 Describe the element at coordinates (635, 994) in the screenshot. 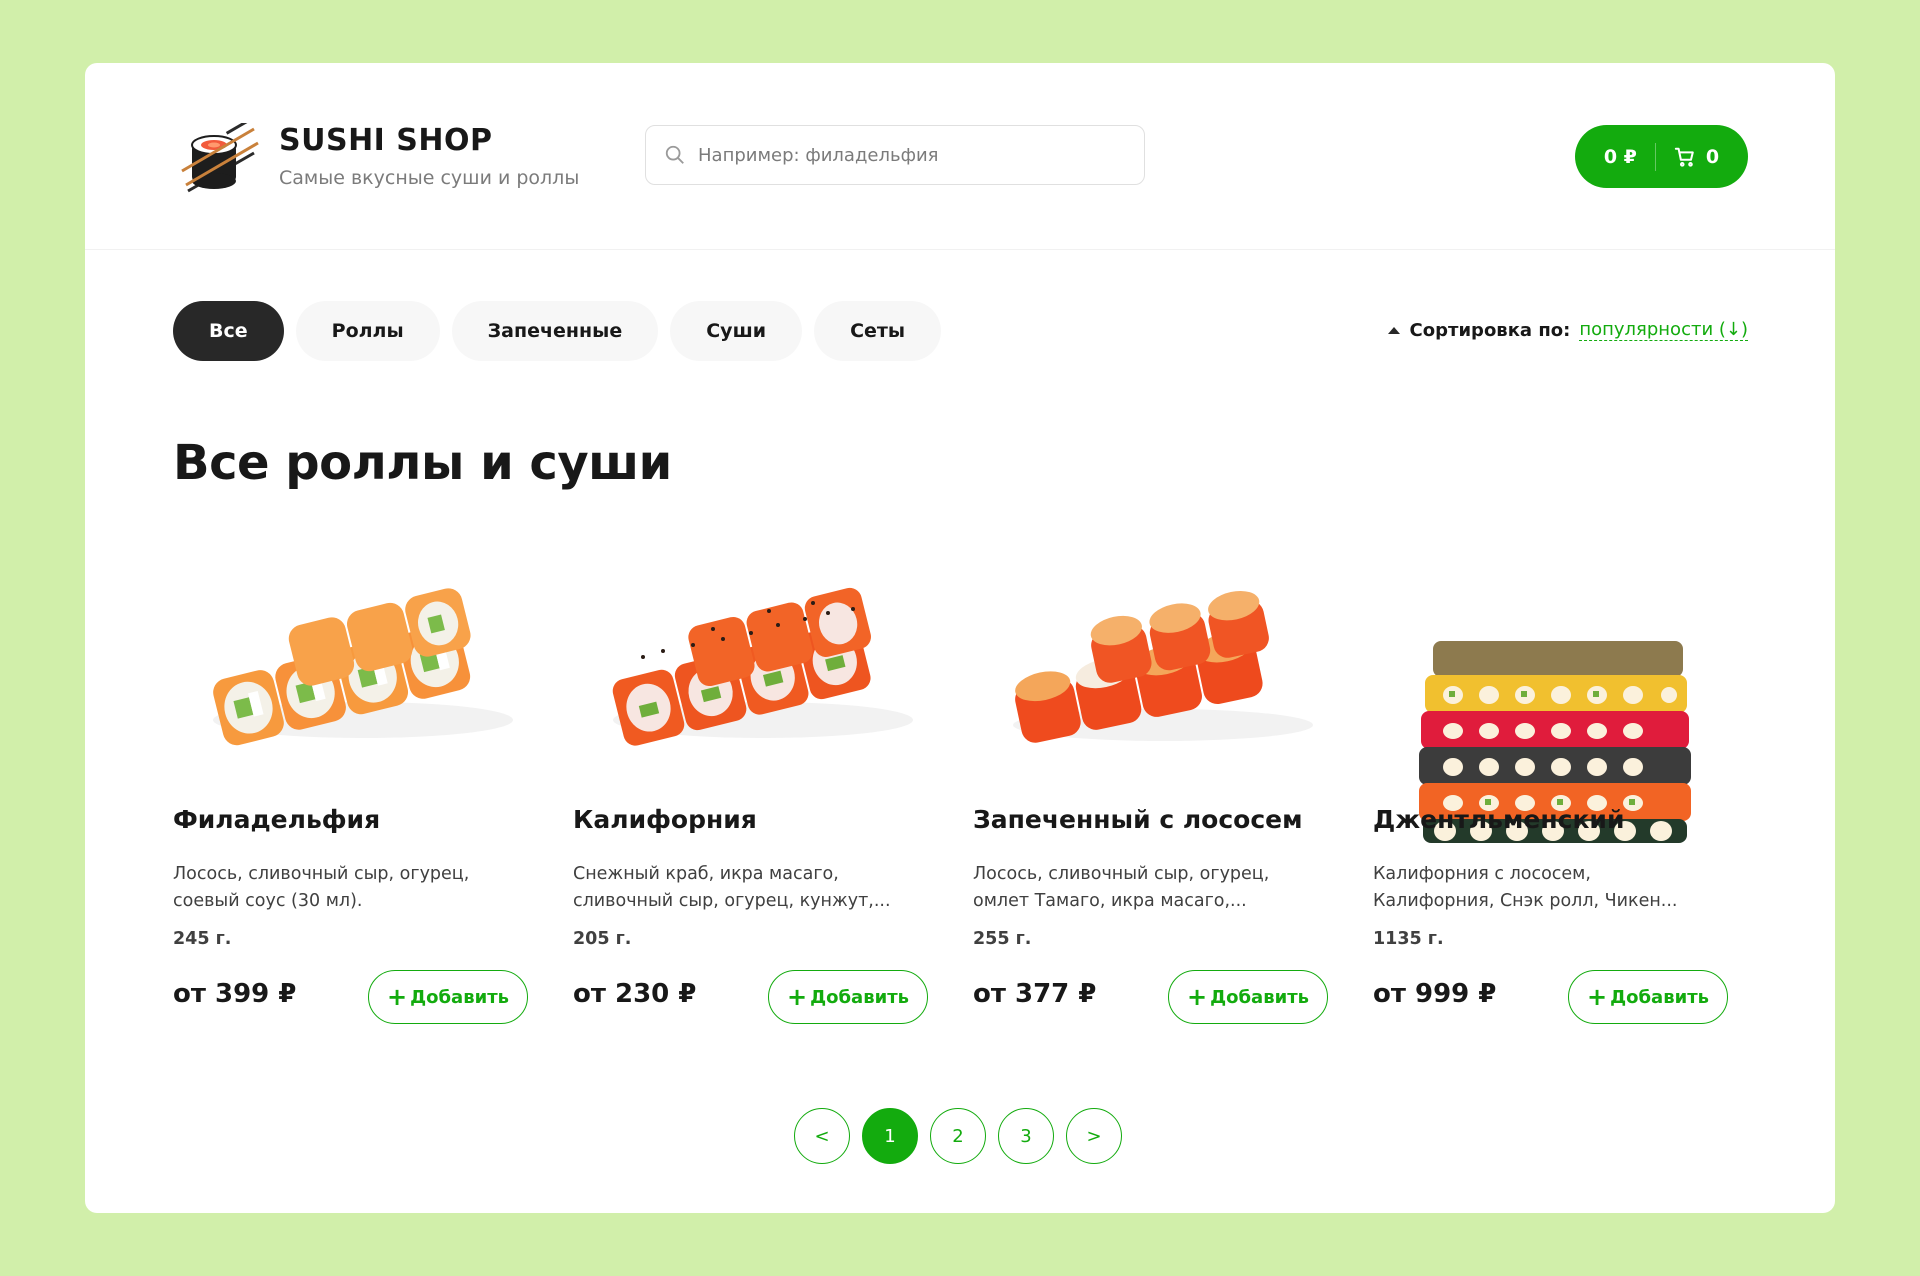

I see `product-price: от 230 ₽` at that location.